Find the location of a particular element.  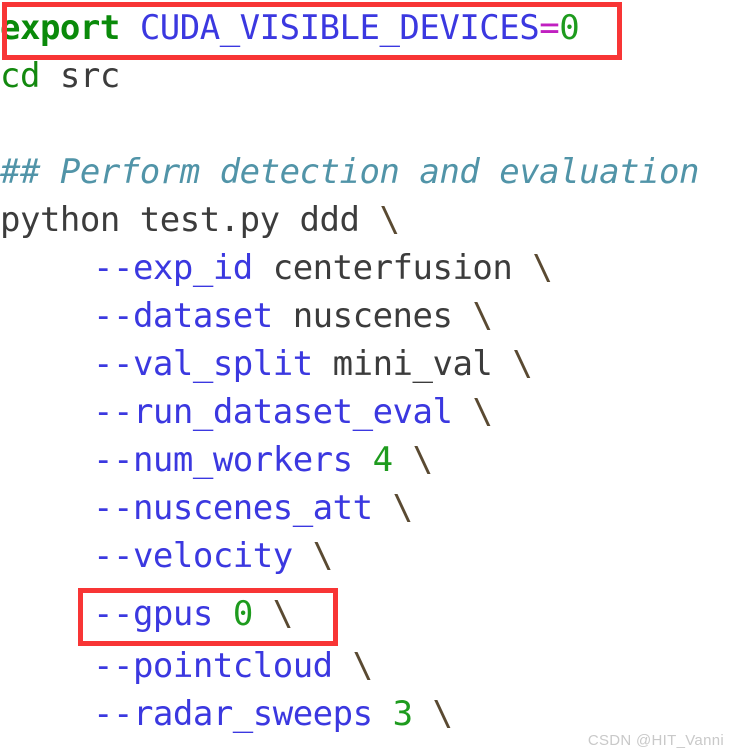

token-comment: ## Perform detection and evaluation is located at coordinates (349, 172).